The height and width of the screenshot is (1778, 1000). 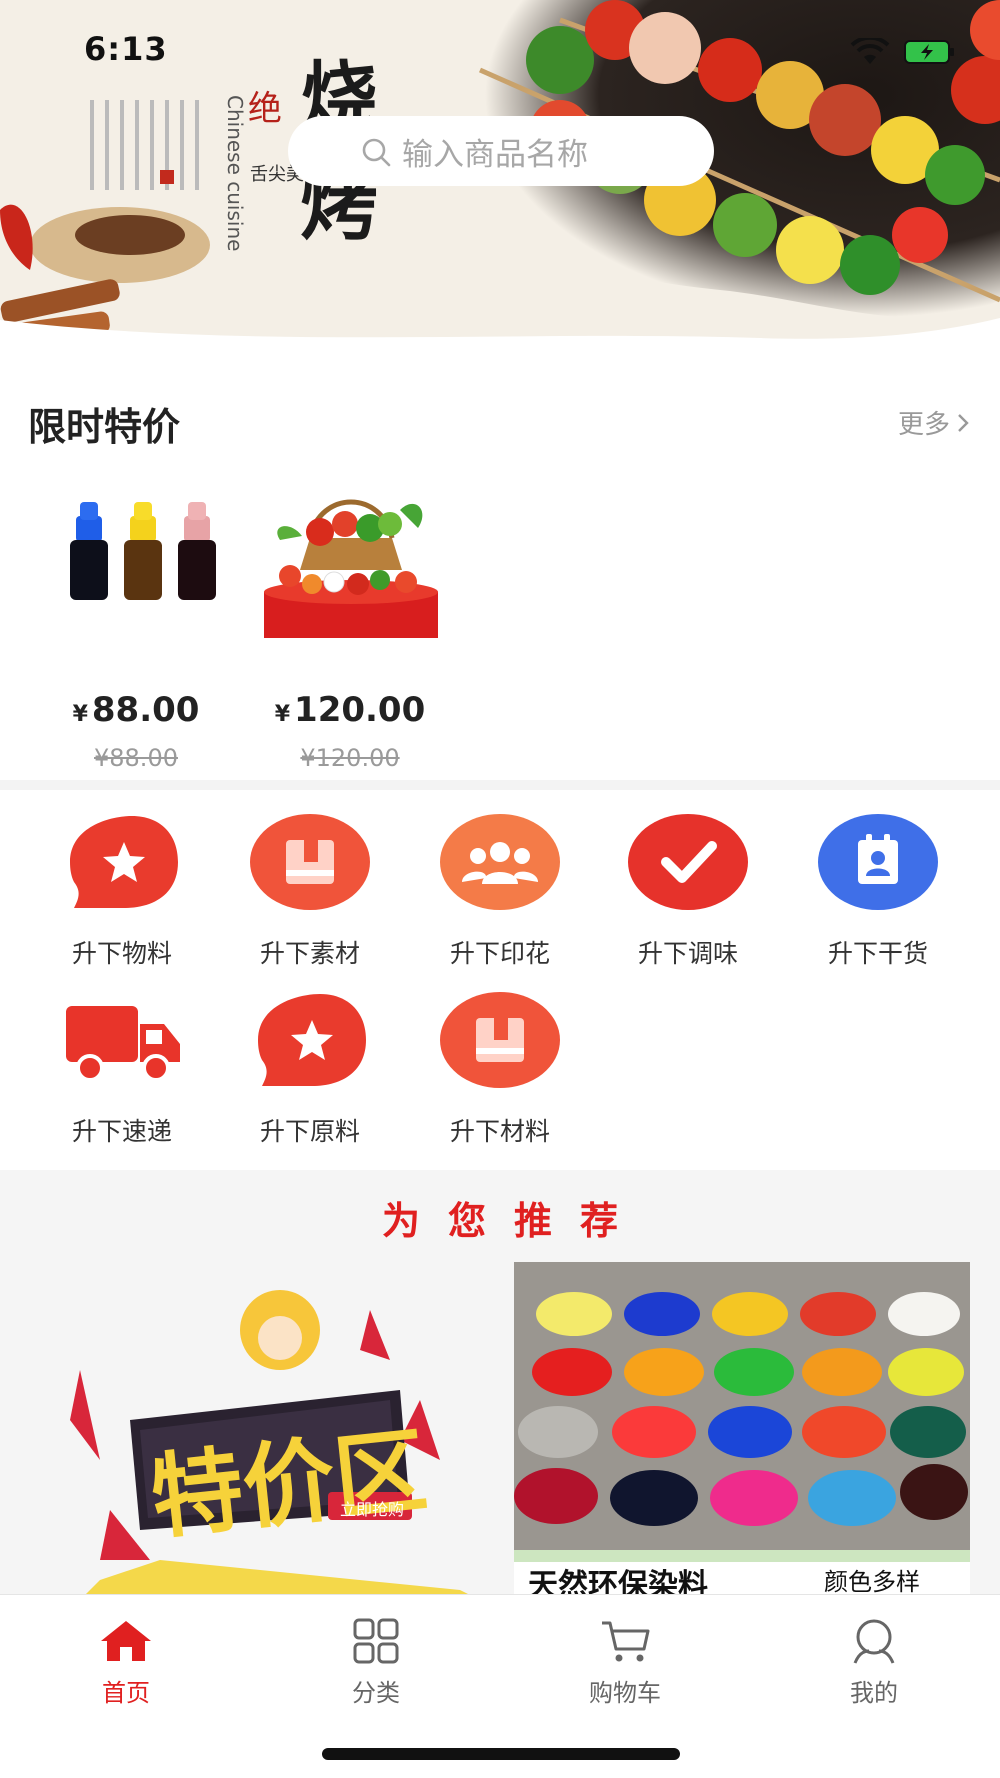 What do you see at coordinates (499, 1131) in the screenshot?
I see `category-label: 升下材料` at bounding box center [499, 1131].